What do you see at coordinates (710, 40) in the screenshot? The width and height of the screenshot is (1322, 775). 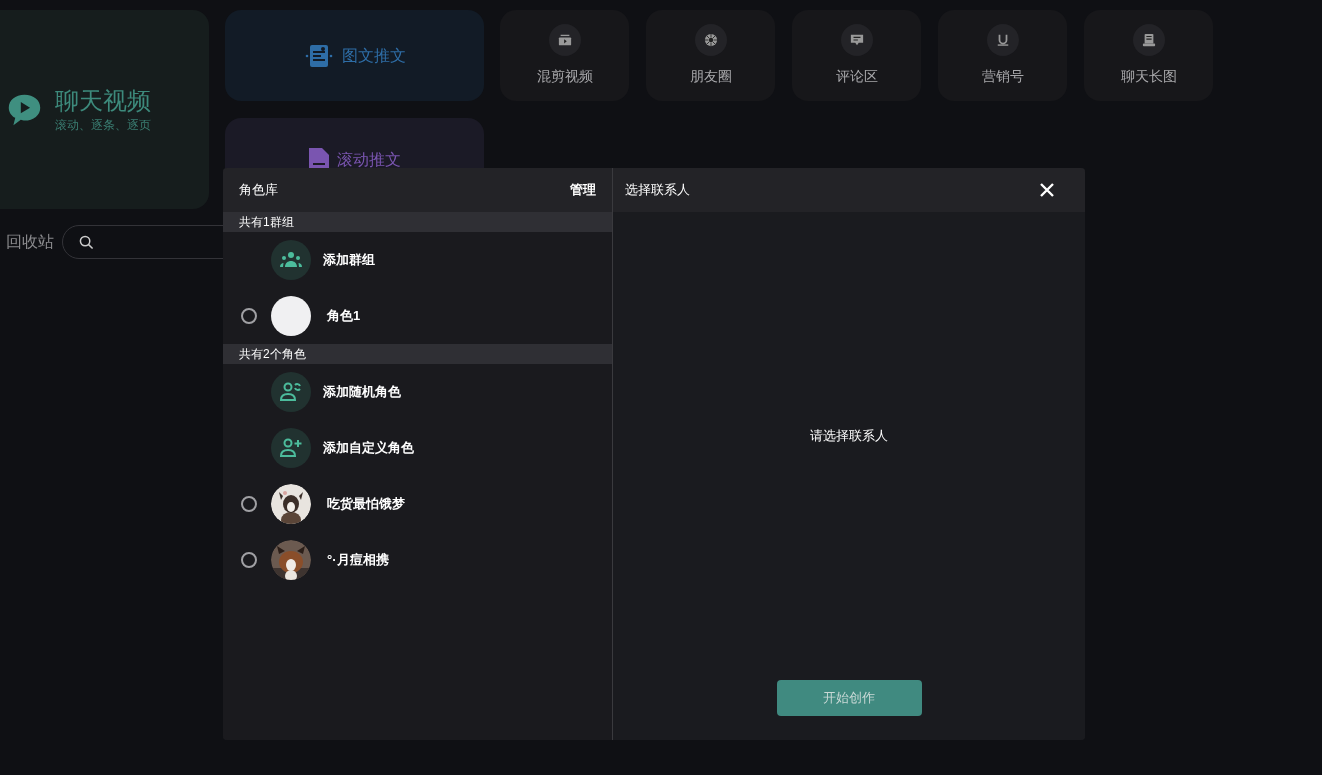 I see `aperture-icon` at bounding box center [710, 40].